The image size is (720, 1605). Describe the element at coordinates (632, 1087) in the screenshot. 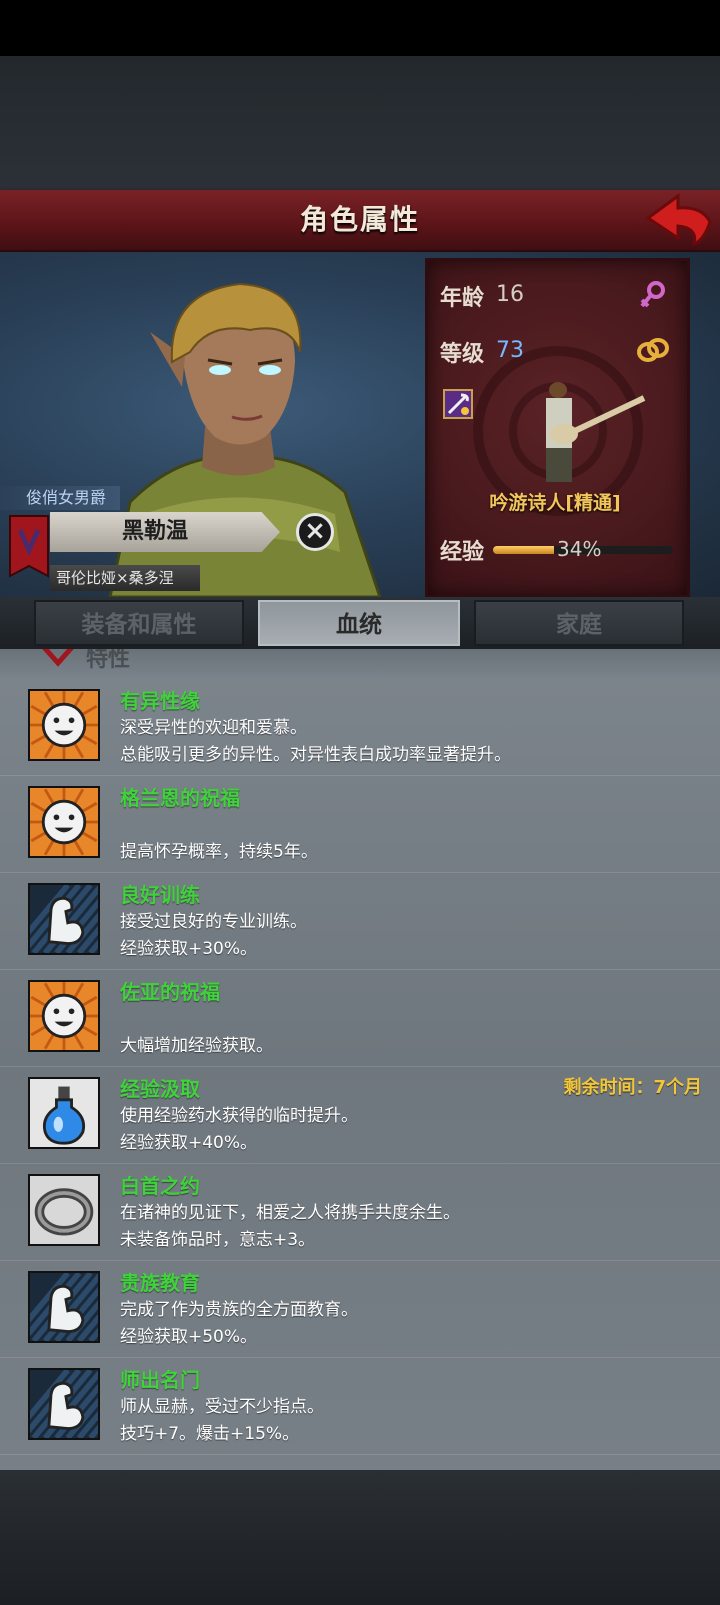

I see `trait-remaining-time: 剩余时间：7个月` at that location.